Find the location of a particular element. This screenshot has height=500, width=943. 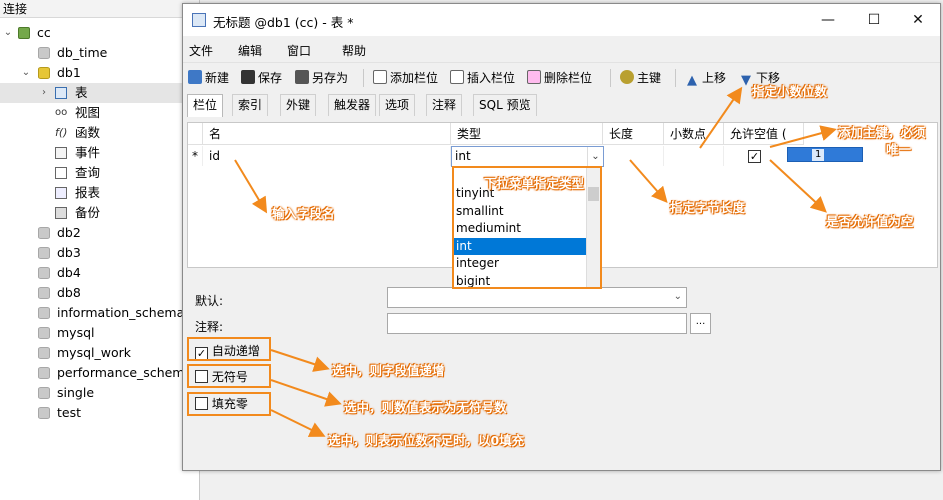

field-type-combobox: int ⌄ is located at coordinates (527, 156).